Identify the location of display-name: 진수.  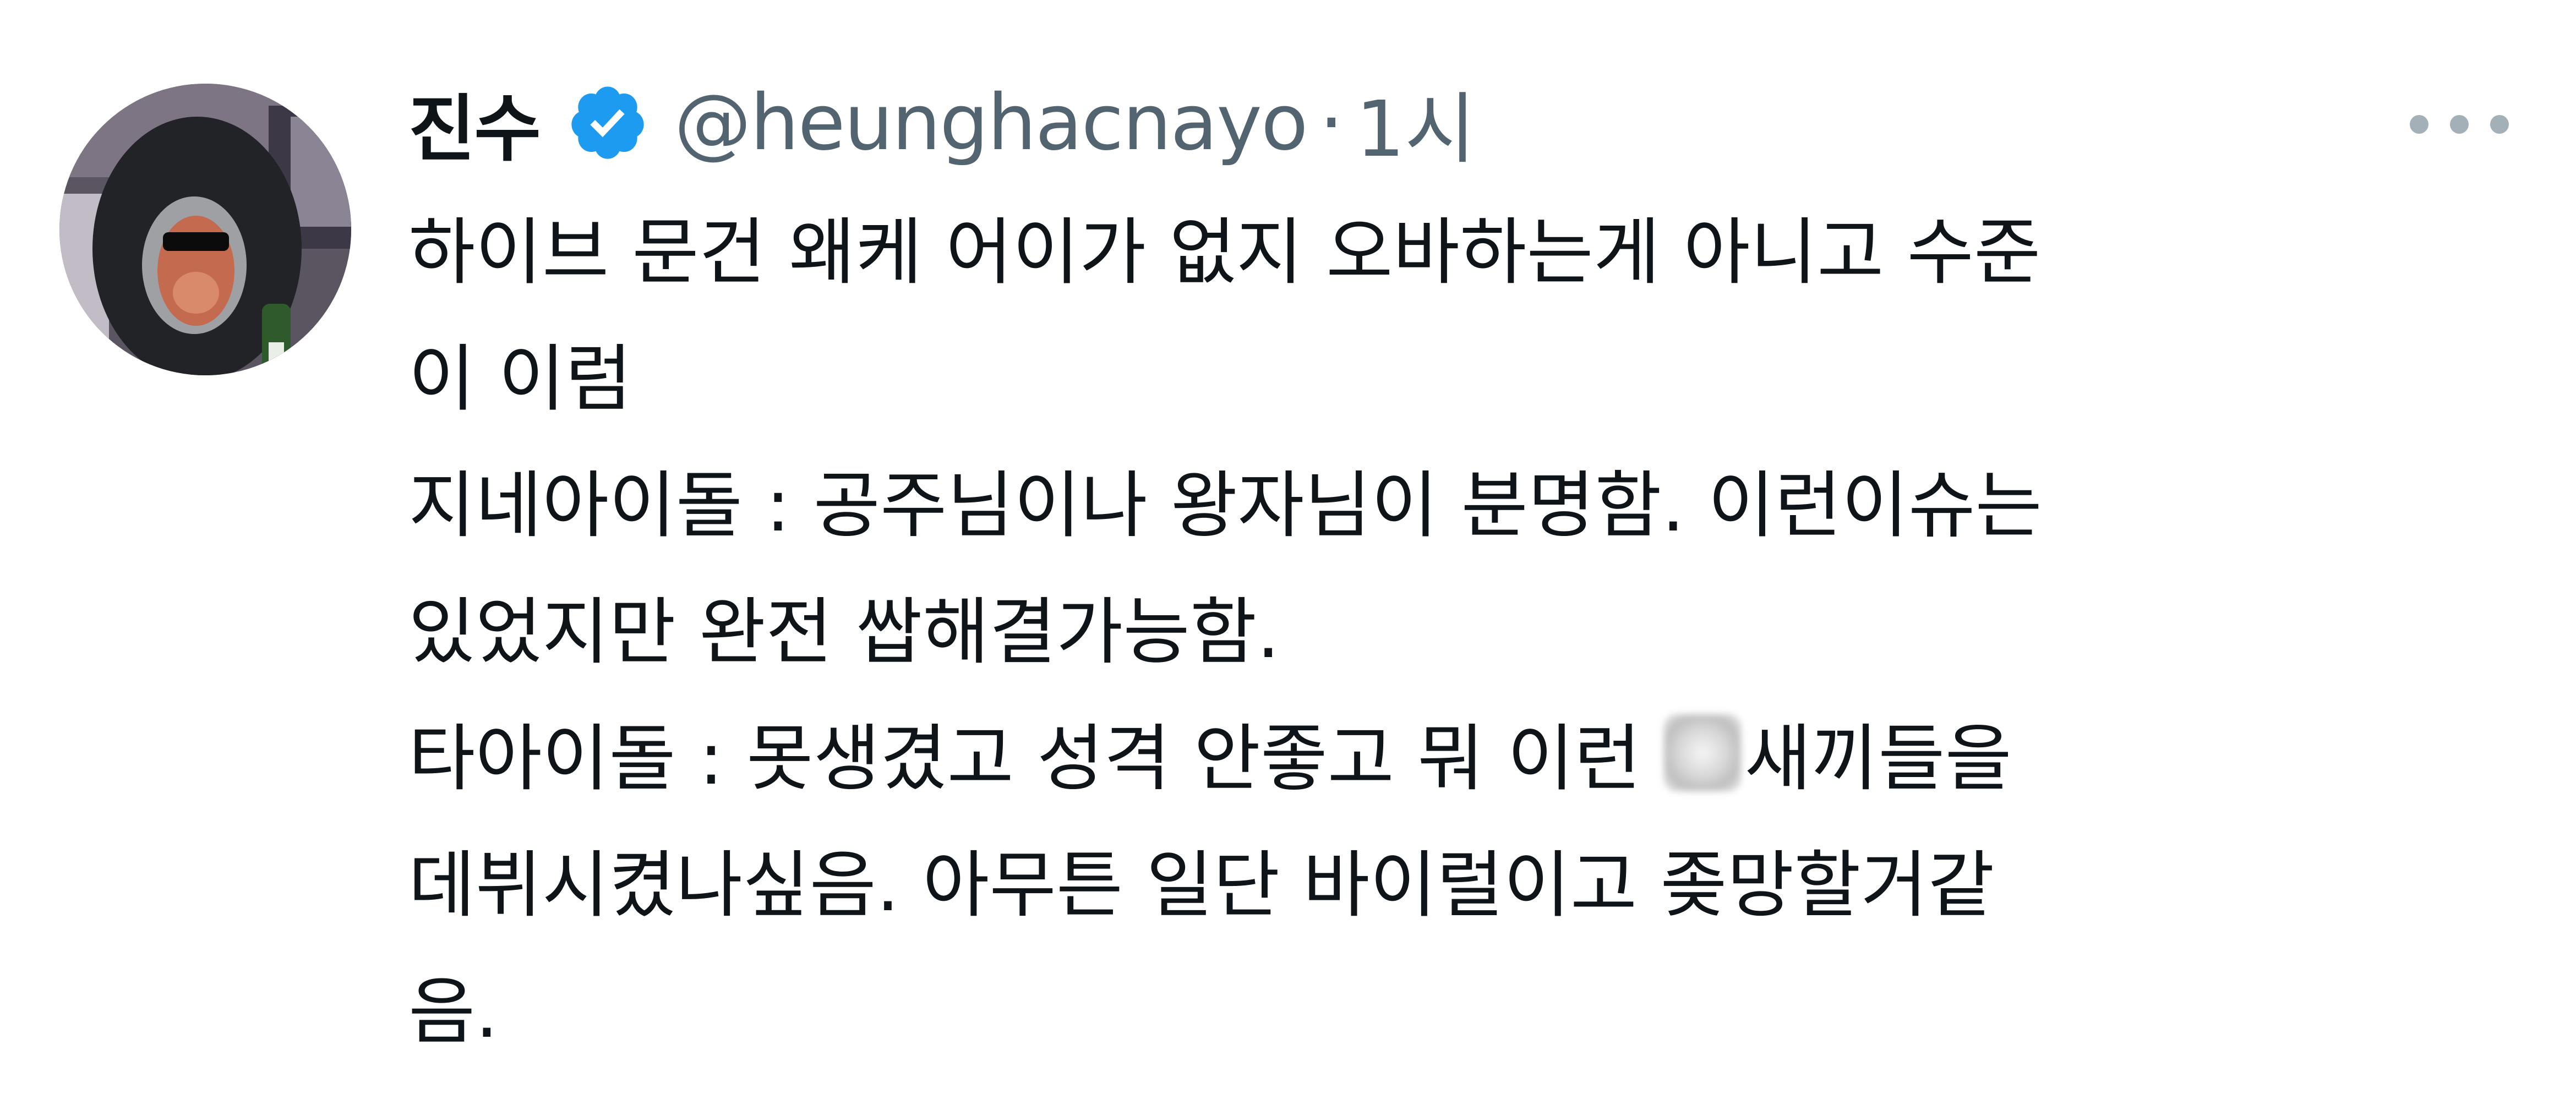
(475, 123).